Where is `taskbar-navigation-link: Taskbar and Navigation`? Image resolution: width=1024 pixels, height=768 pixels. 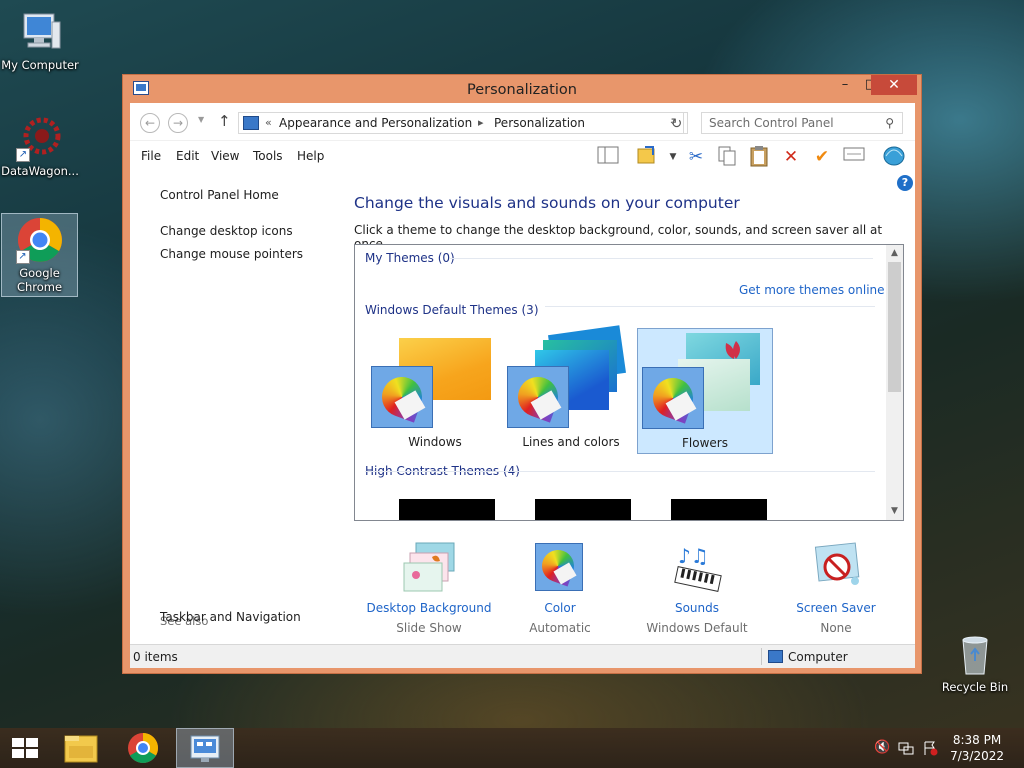
taskbar-navigation-link: Taskbar and Navigation is located at coordinates (230, 617).